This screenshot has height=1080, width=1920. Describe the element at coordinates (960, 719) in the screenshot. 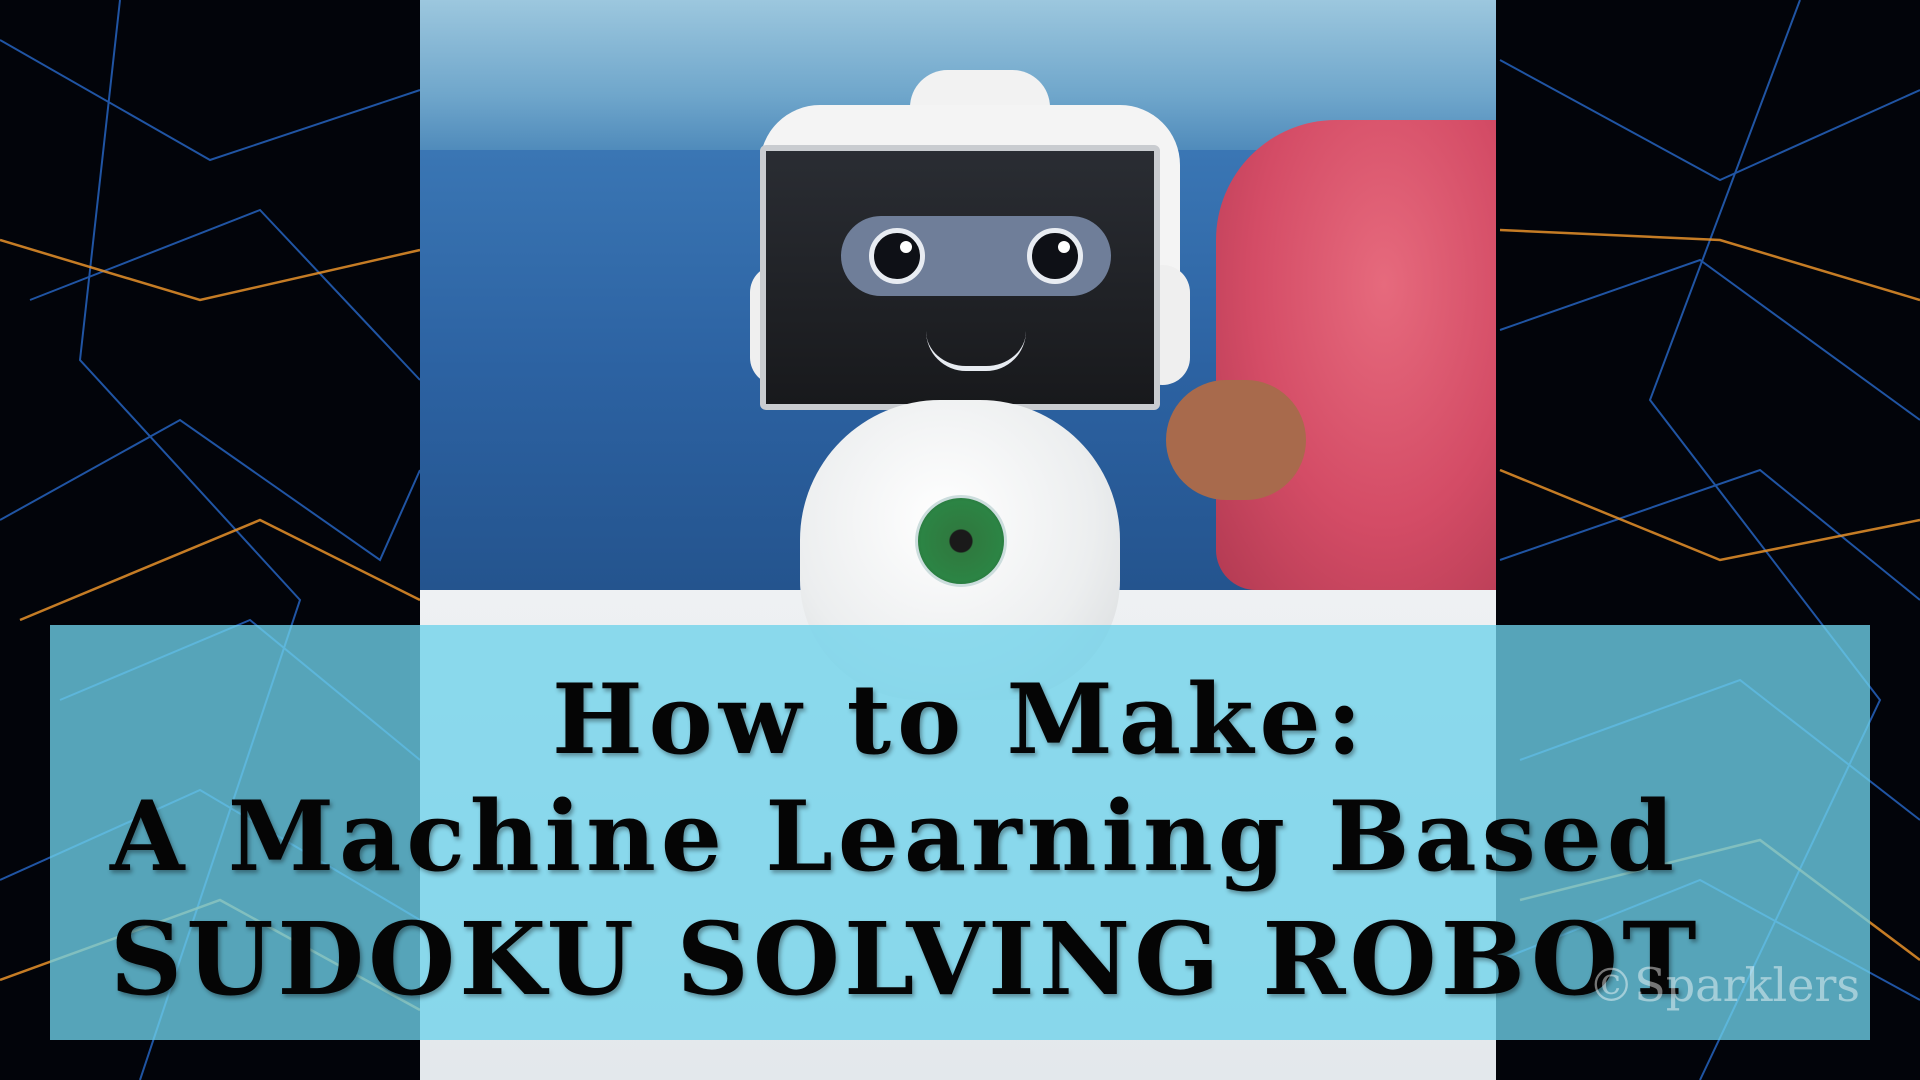

I see `title-line-1: How to Make:` at that location.